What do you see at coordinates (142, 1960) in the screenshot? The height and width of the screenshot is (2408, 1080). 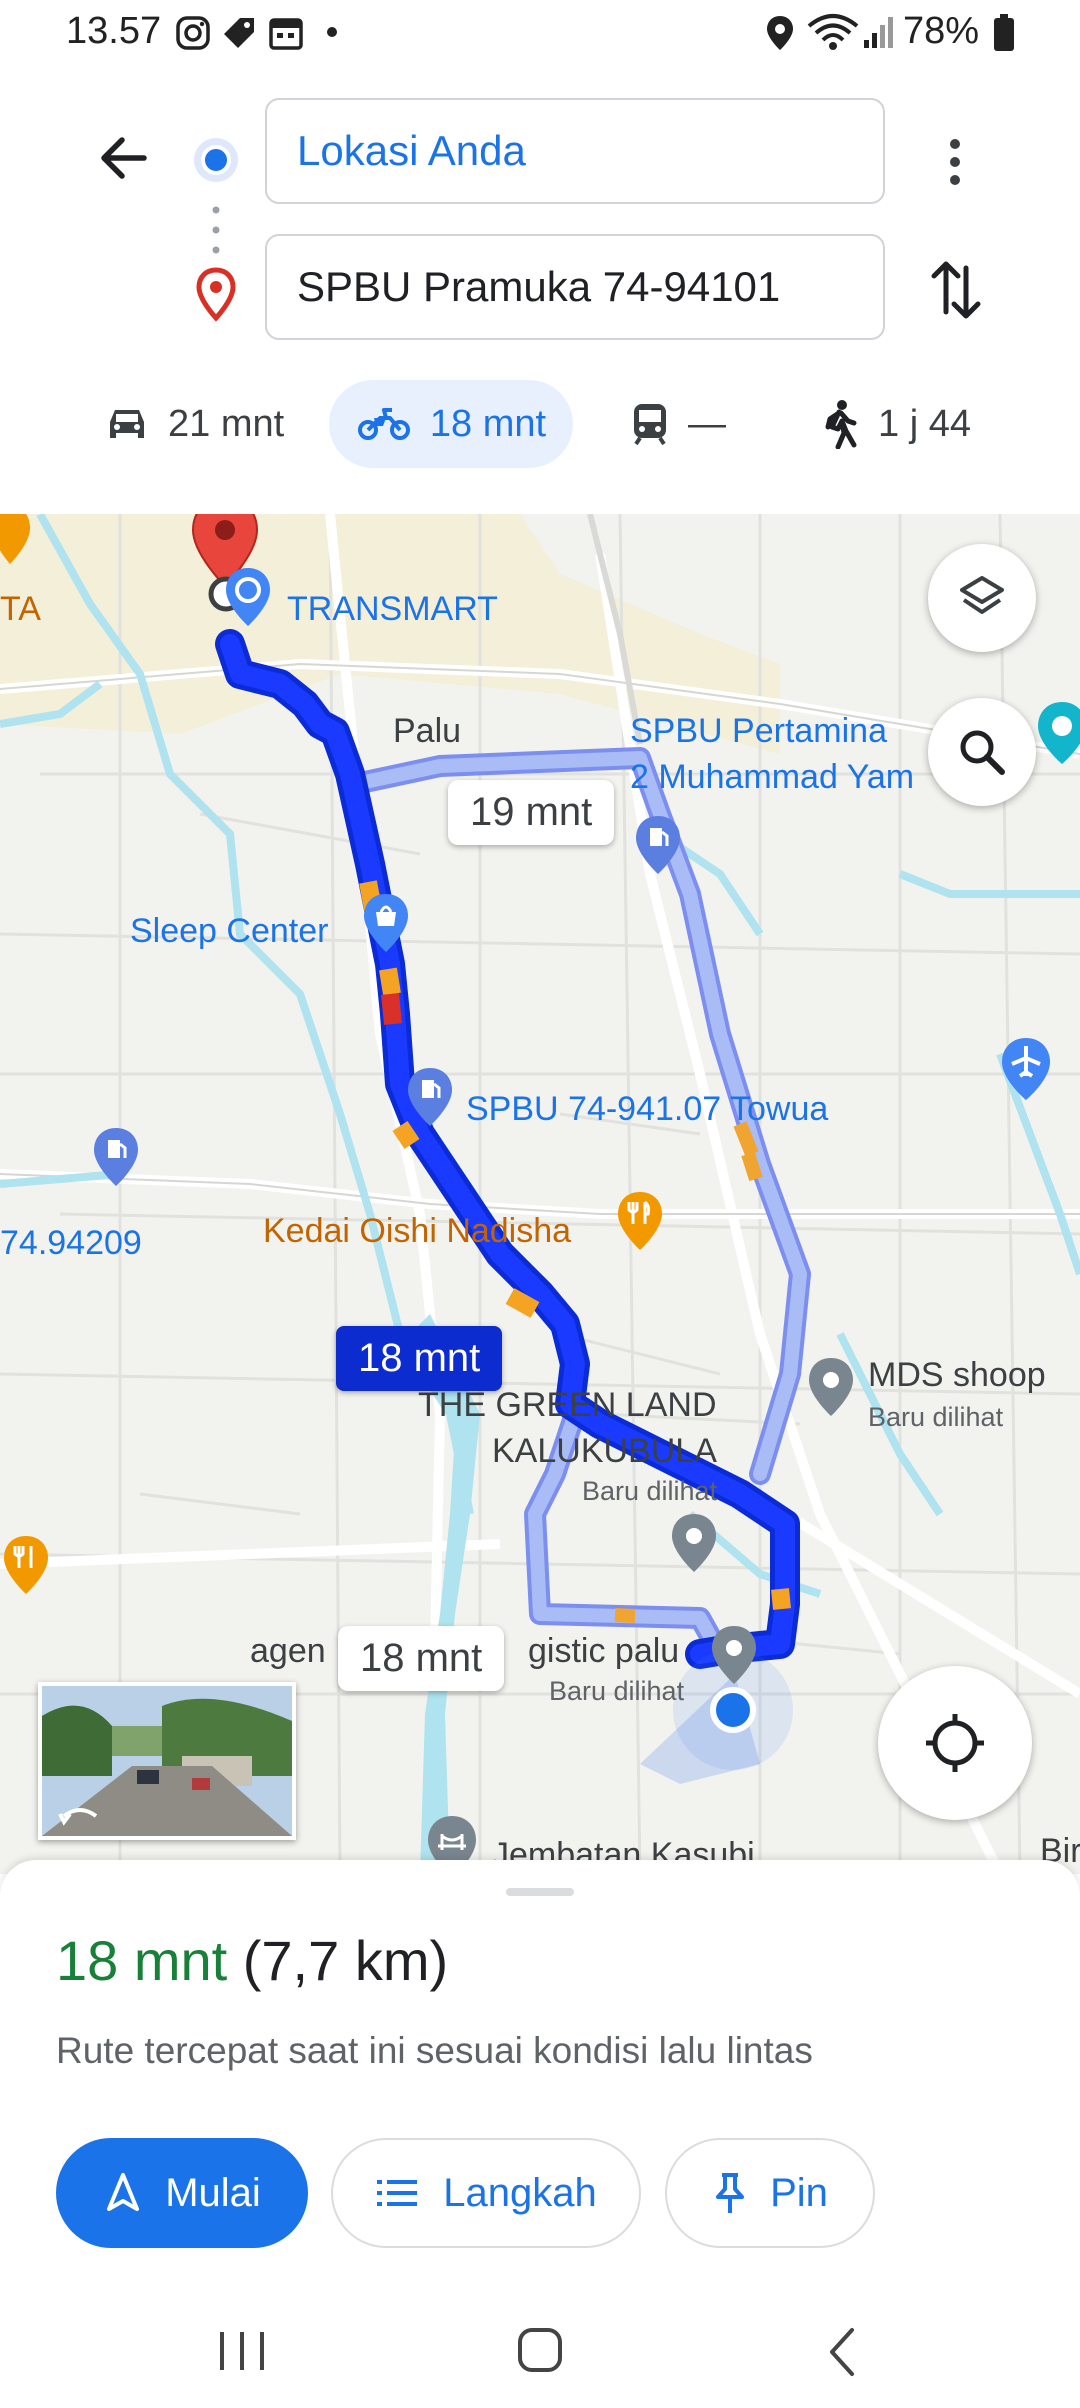 I see `route-duration: 18 mnt` at bounding box center [142, 1960].